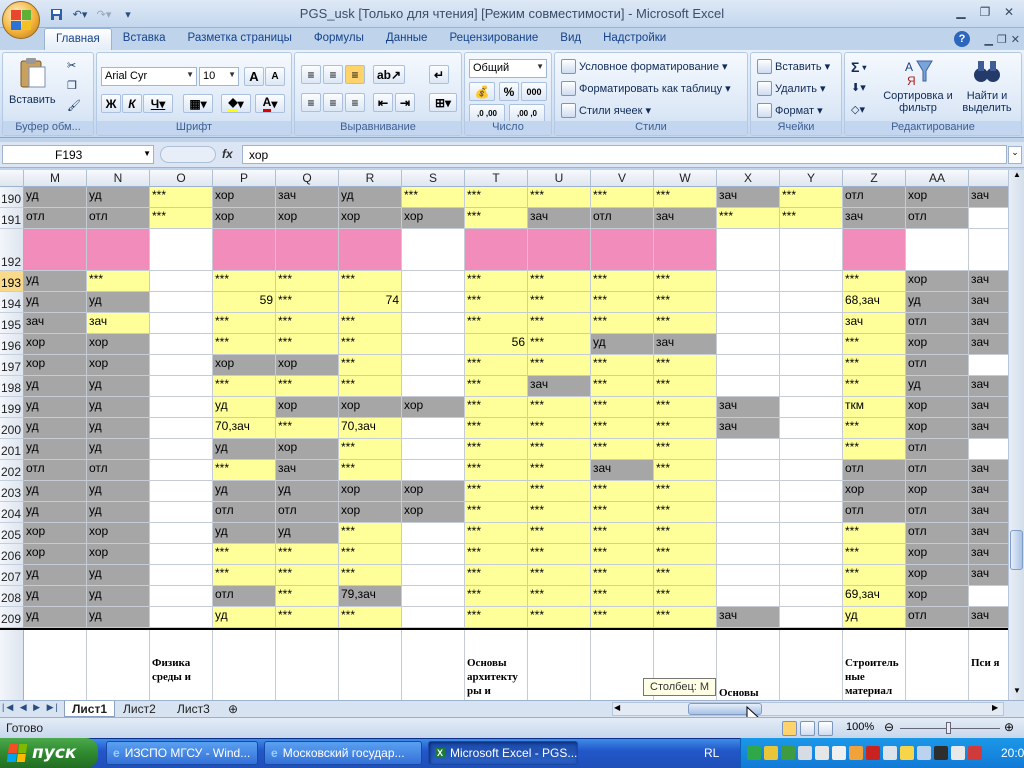 The height and width of the screenshot is (768, 1024). Describe the element at coordinates (244, 428) in the screenshot. I see `cell: 70,зач` at that location.